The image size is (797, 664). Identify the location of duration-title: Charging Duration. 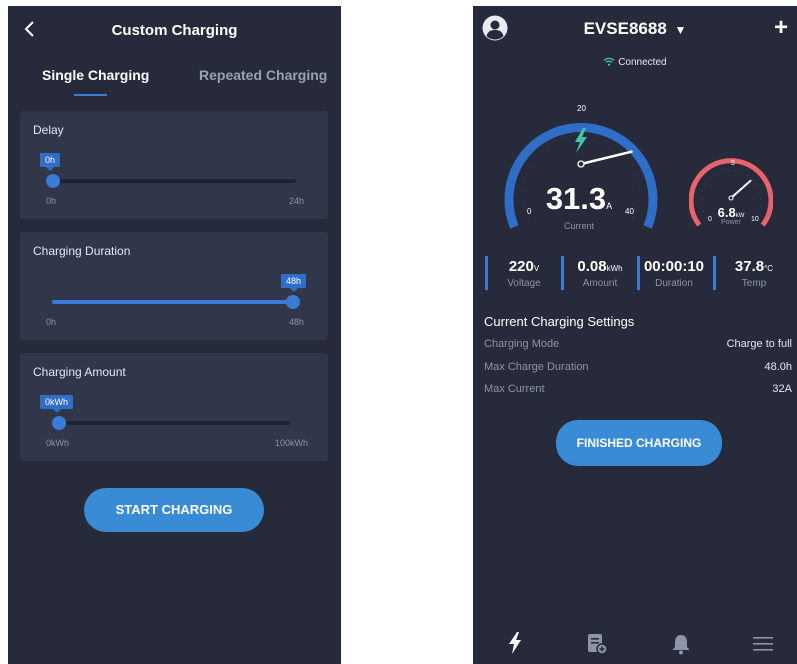
(82, 251).